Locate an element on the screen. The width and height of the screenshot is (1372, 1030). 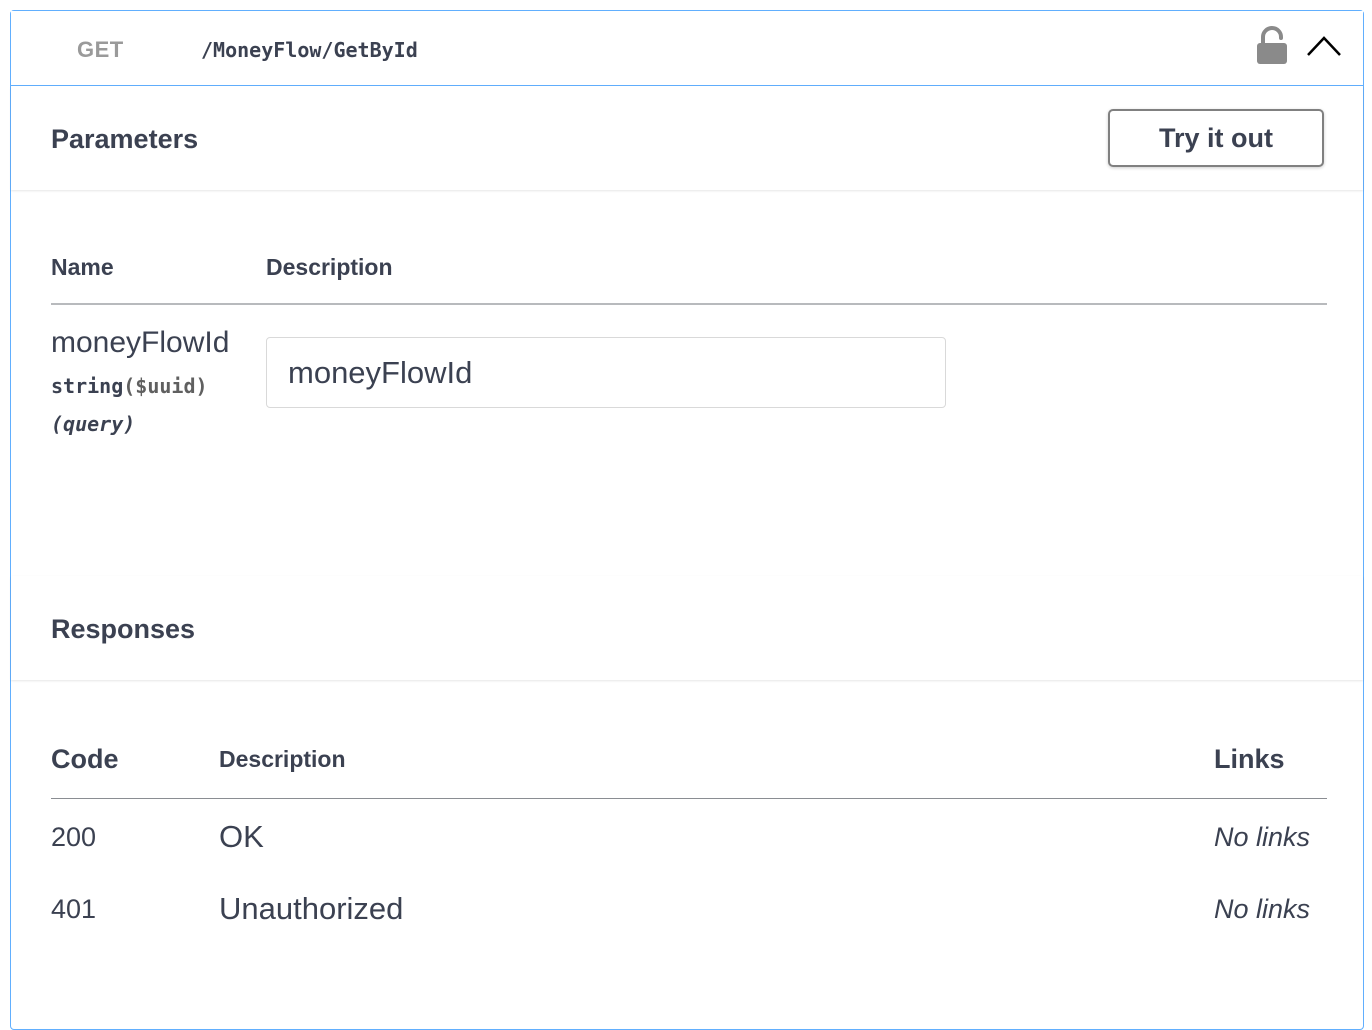
param-type-name: string is located at coordinates (87, 386).